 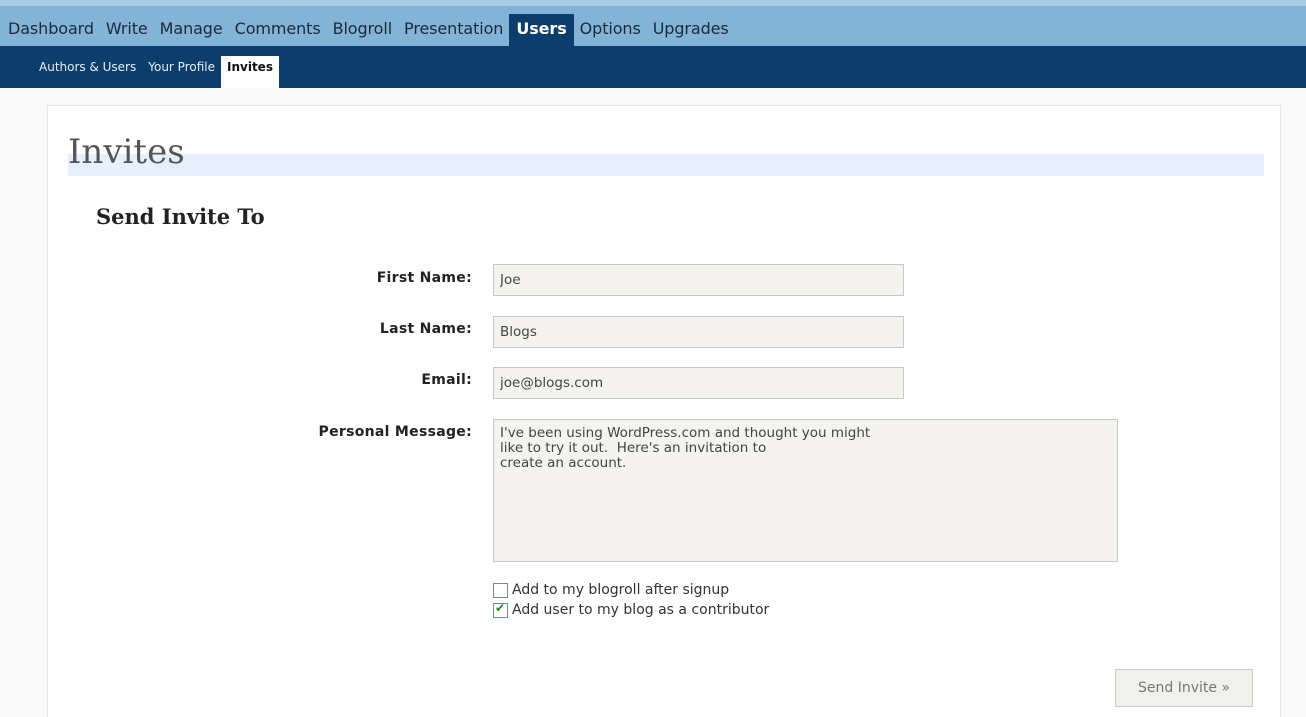 I want to click on nav-presentation: Presentation, so click(x=453, y=29).